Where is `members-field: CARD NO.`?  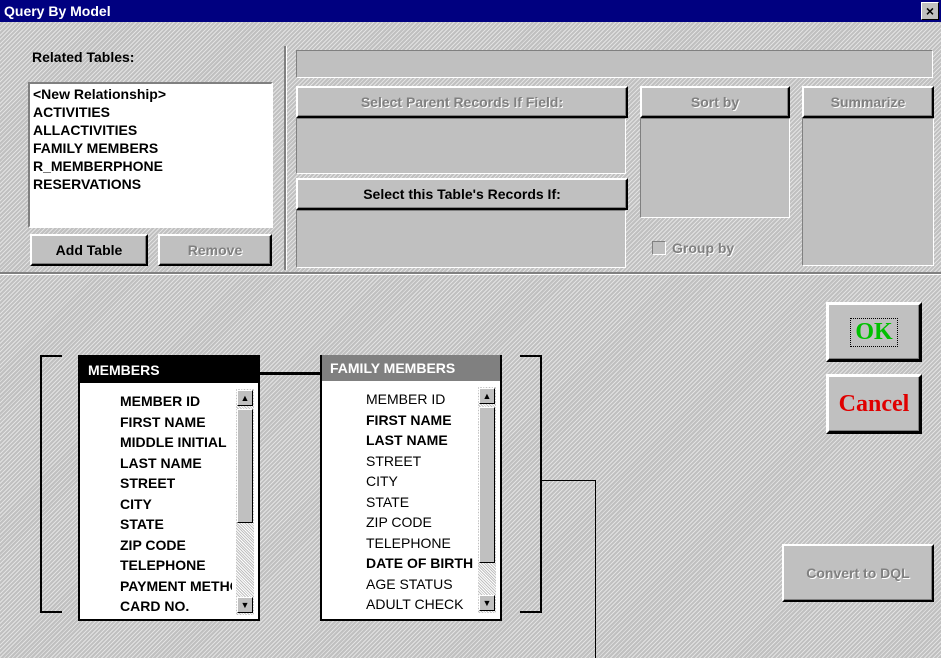
members-field: CARD NO. is located at coordinates (176, 606).